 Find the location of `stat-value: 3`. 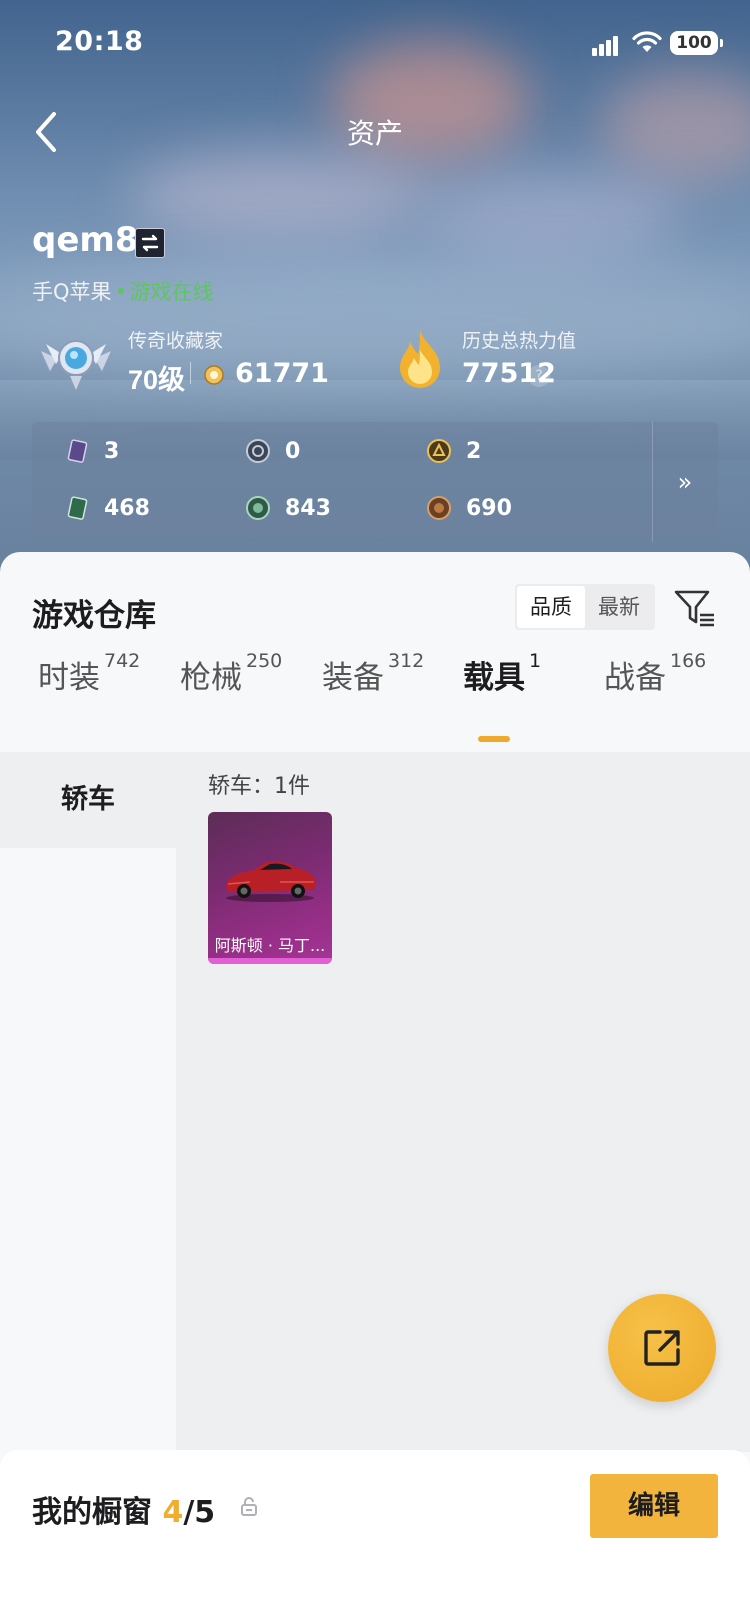

stat-value: 3 is located at coordinates (112, 451).